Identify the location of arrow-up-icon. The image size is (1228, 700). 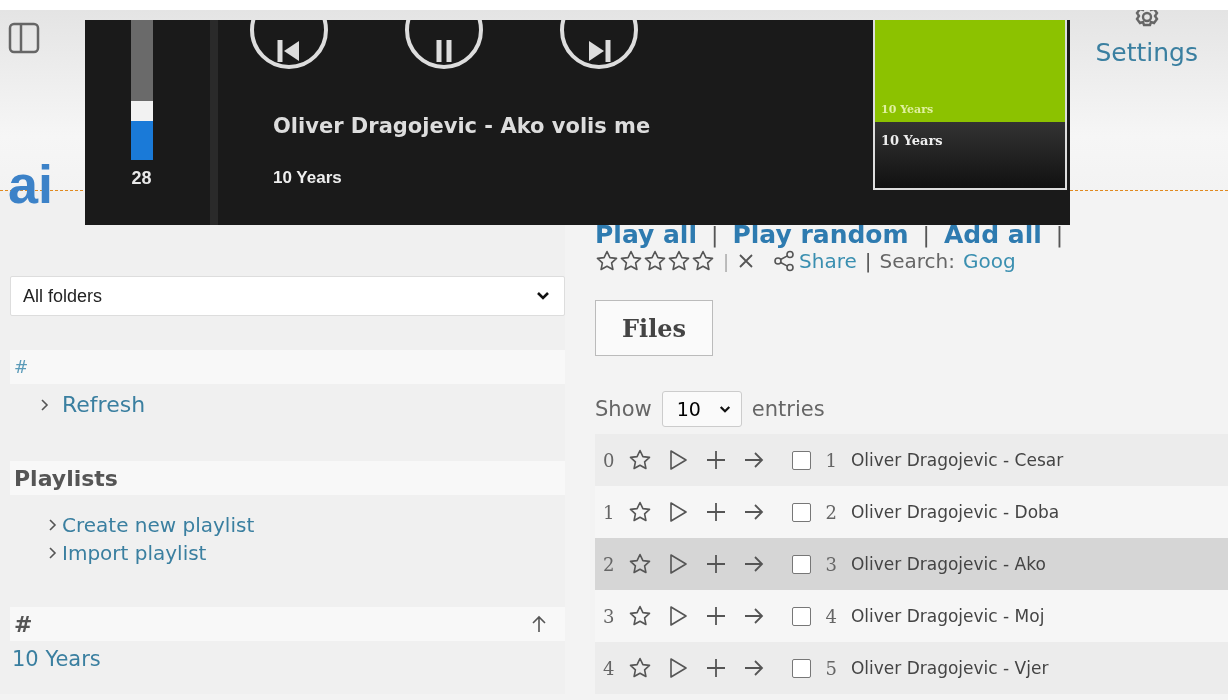
(539, 624).